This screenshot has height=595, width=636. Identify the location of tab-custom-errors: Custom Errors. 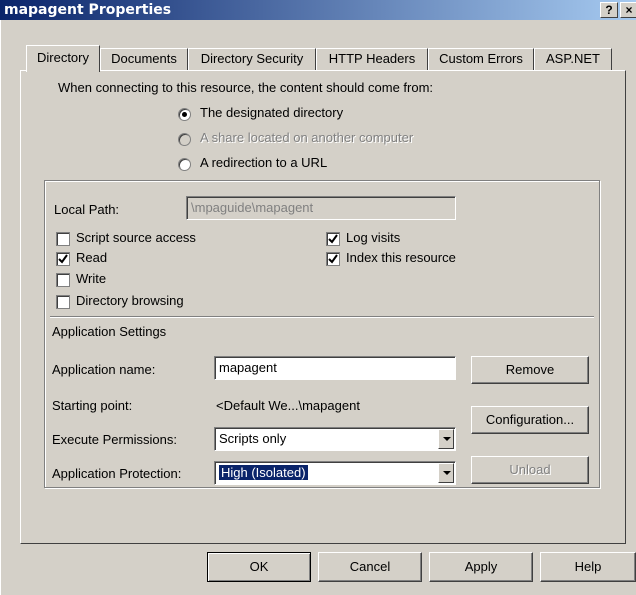
(481, 59).